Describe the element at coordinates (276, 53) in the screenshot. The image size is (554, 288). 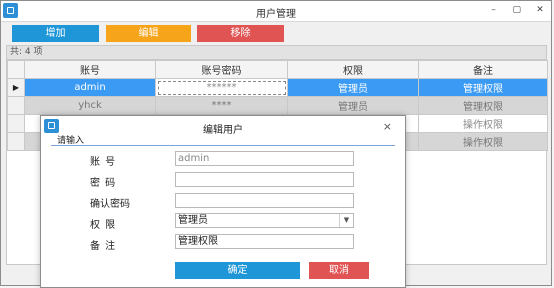
I see `group-count-bar: 共: 4 项` at that location.